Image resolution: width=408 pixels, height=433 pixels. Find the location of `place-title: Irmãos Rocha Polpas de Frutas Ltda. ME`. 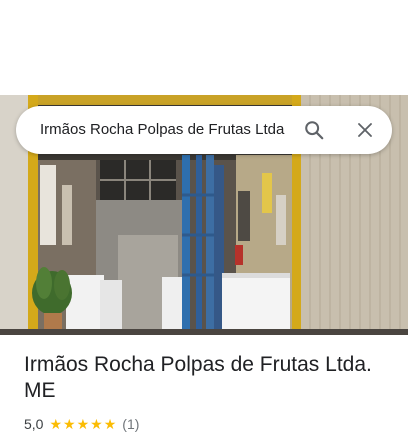

place-title: Irmãos Rocha Polpas de Frutas Ltda. ME is located at coordinates (198, 377).